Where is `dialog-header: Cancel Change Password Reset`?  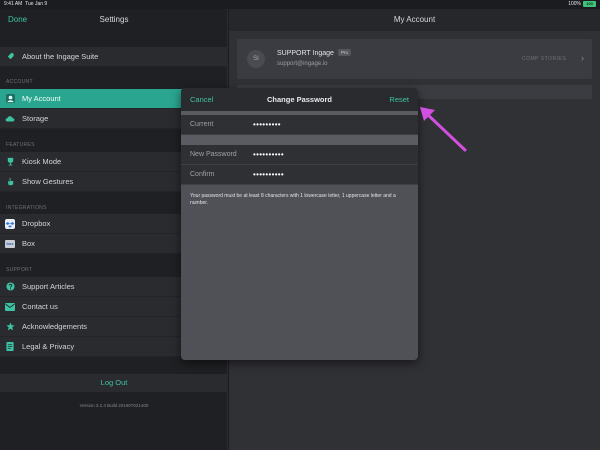
dialog-header: Cancel Change Password Reset is located at coordinates (299, 99).